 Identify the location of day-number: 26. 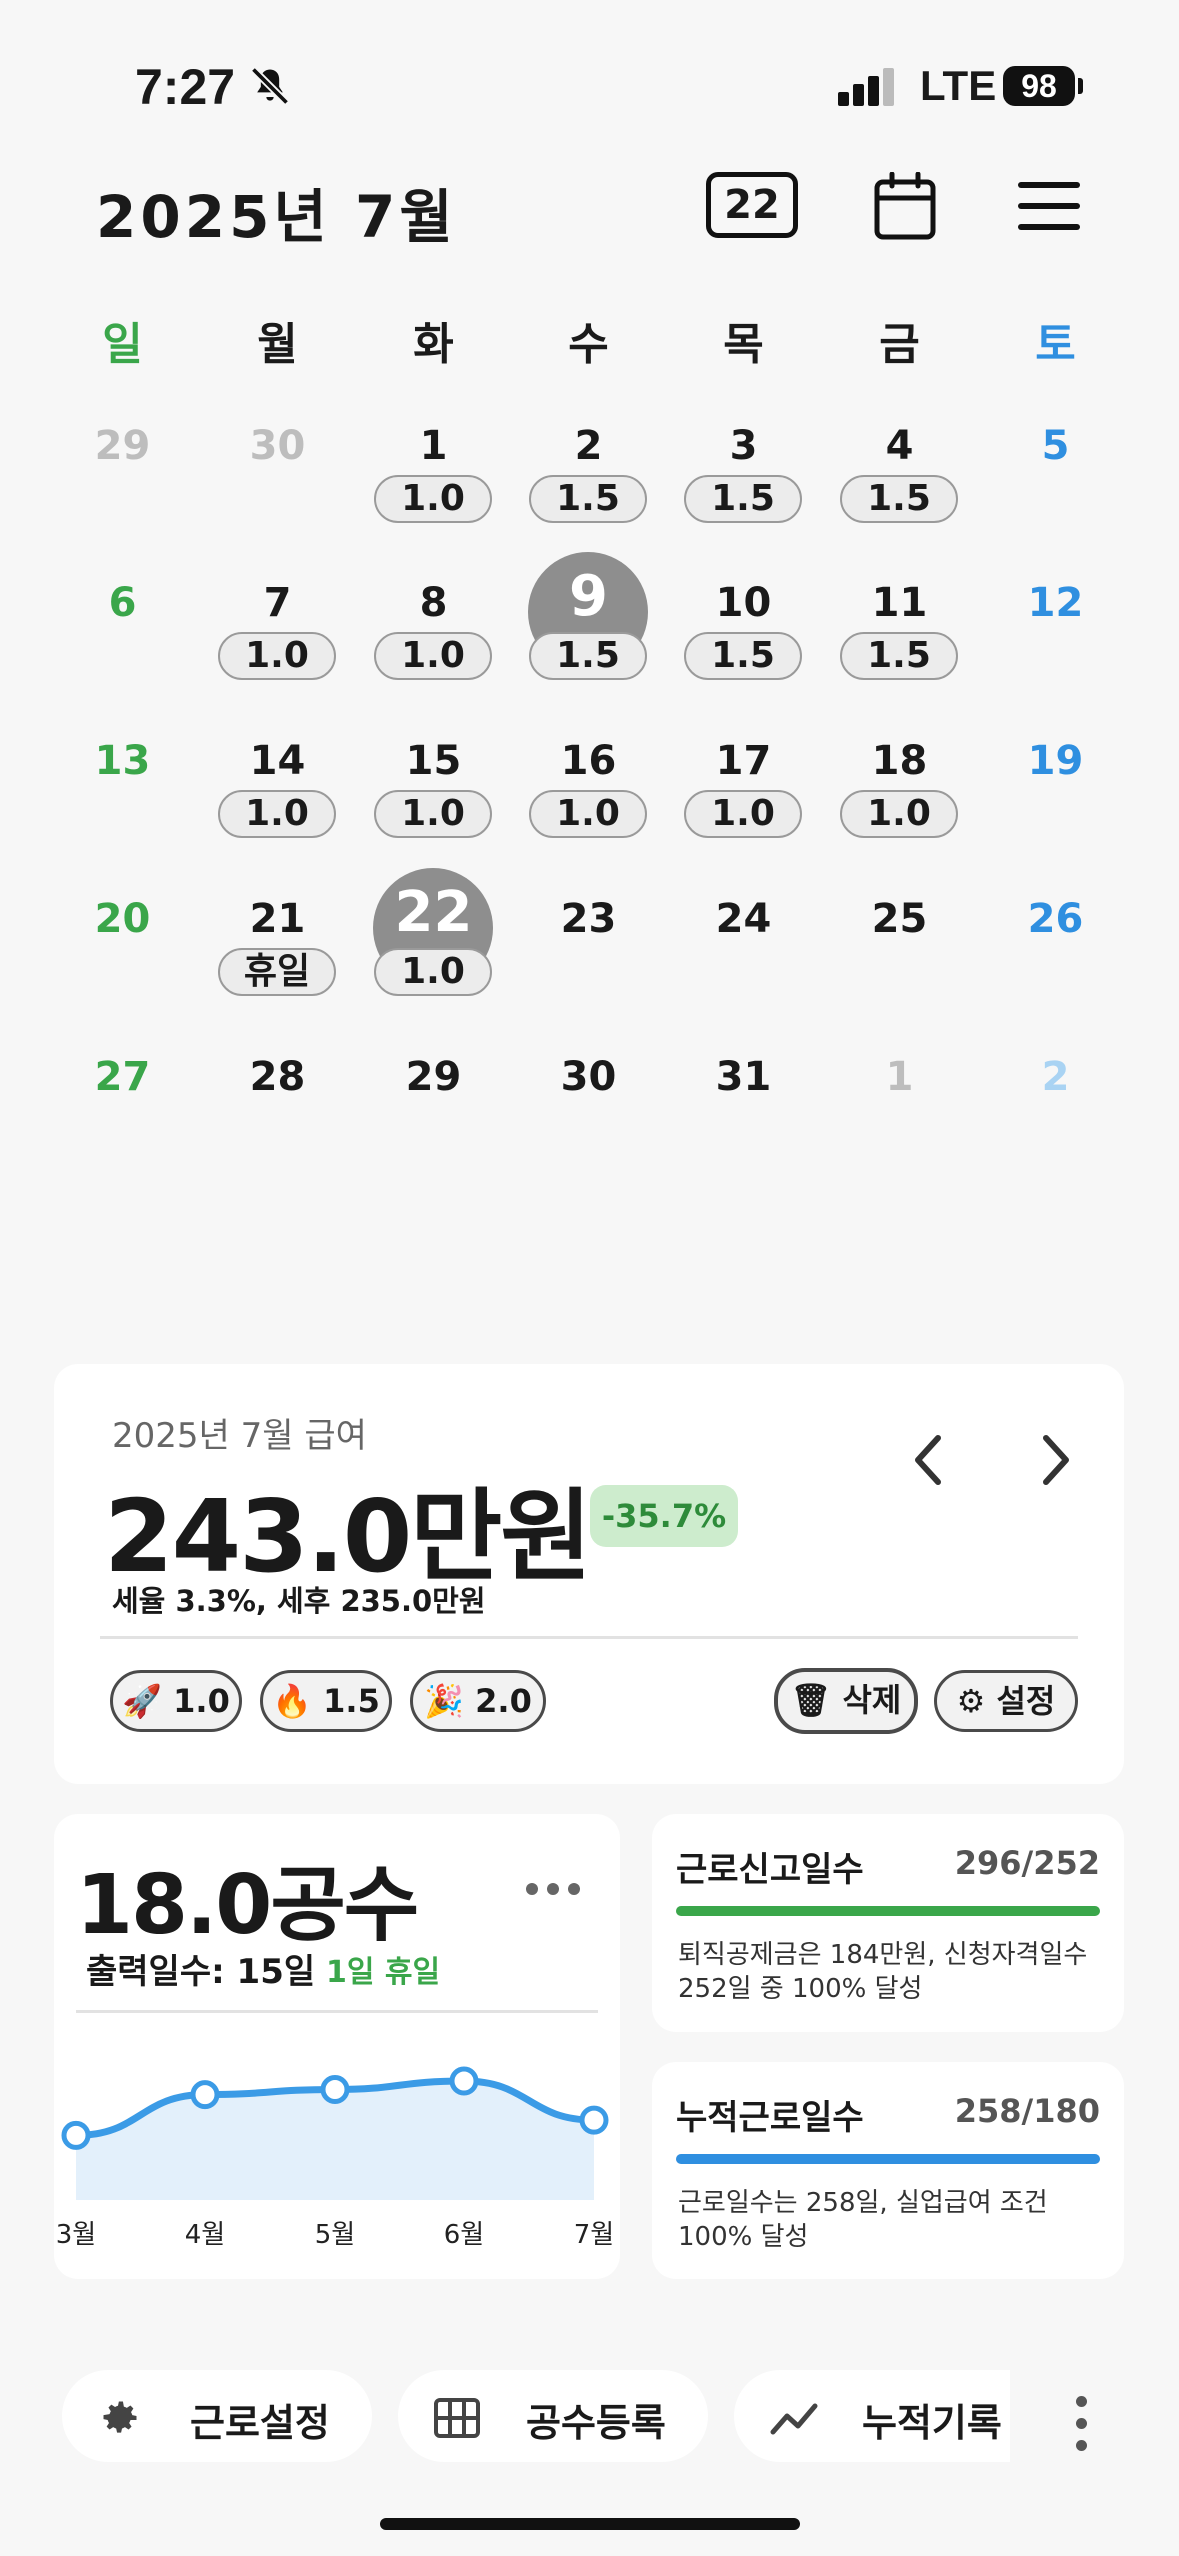
(1055, 919).